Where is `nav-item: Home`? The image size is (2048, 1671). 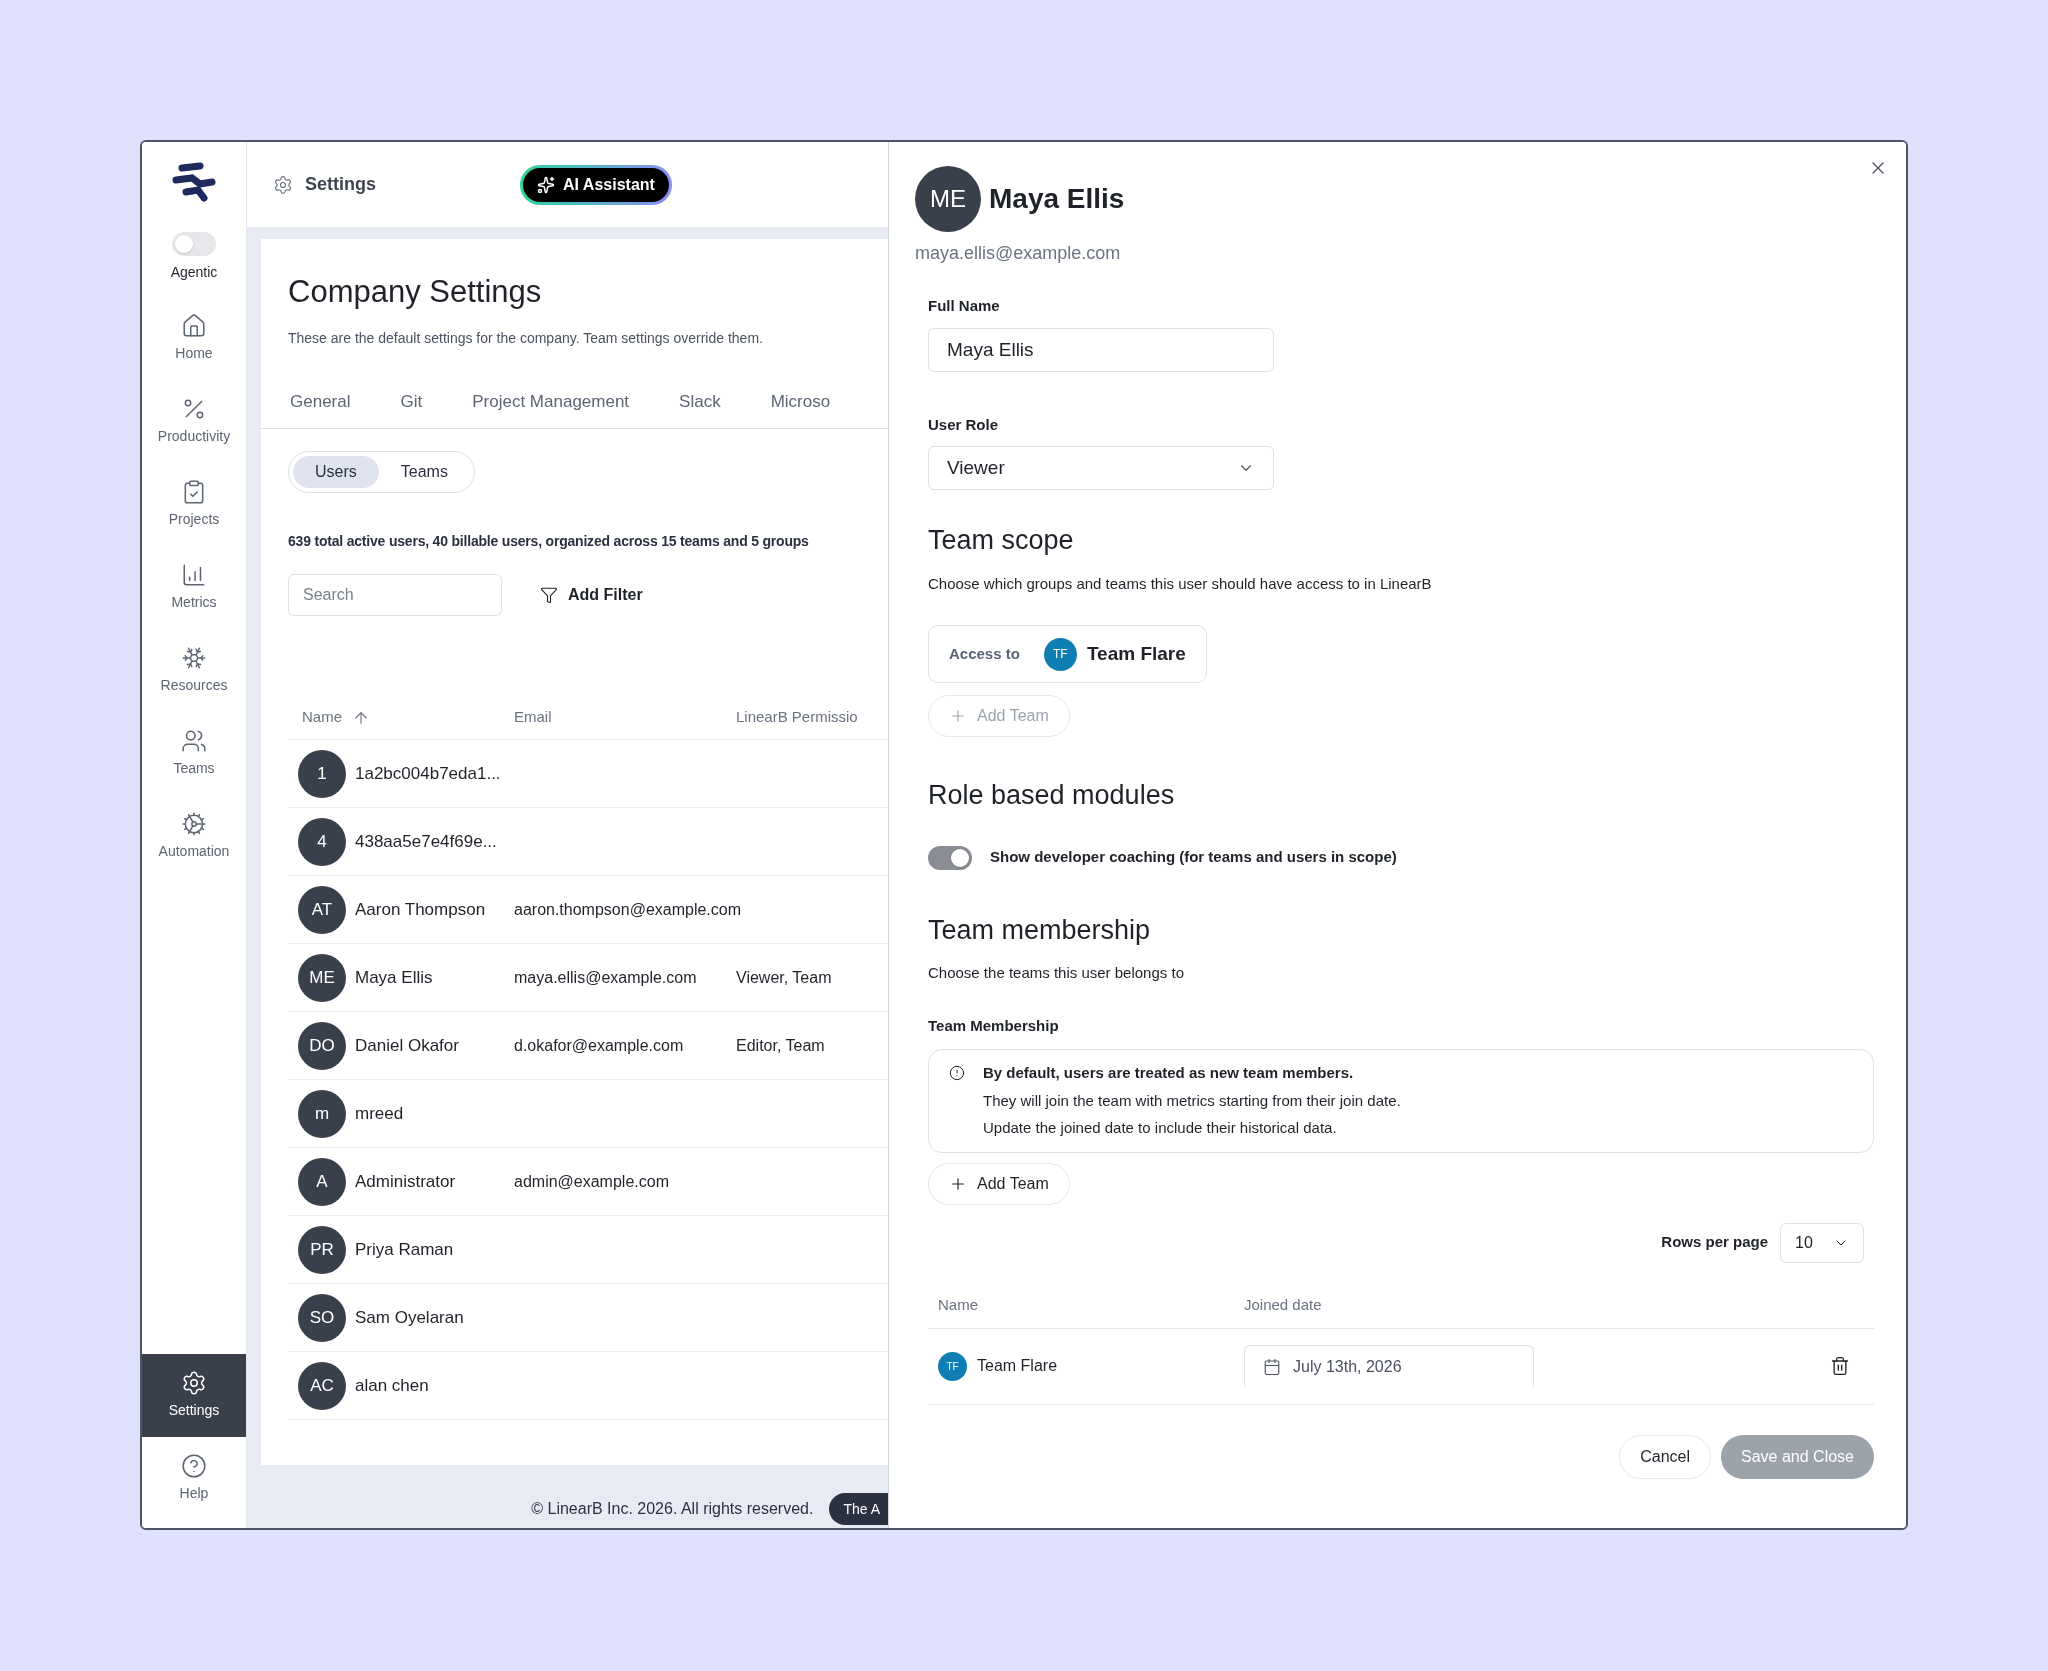 nav-item: Home is located at coordinates (194, 338).